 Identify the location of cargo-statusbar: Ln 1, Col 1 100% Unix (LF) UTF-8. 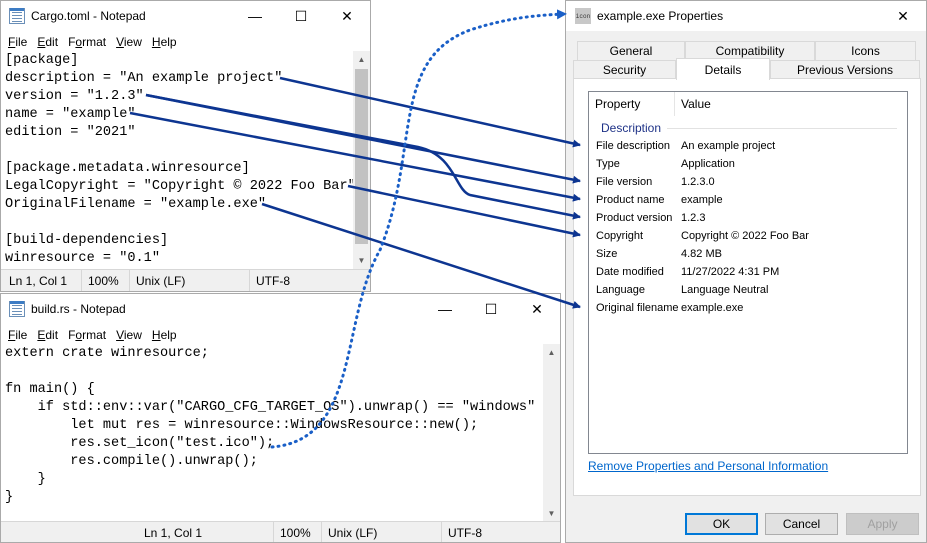
(185, 280).